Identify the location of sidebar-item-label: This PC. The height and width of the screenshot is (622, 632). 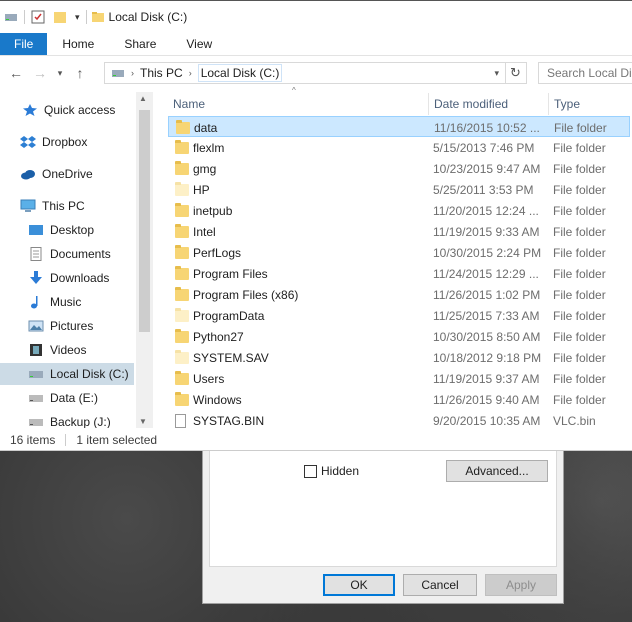
(63, 206).